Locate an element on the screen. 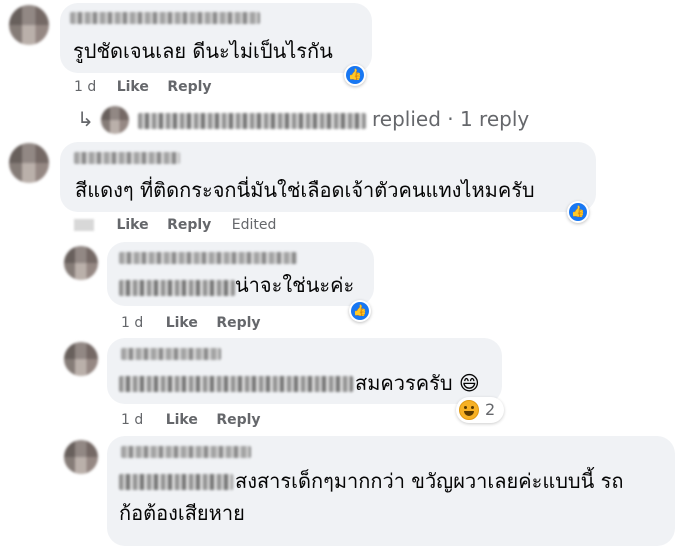  reply-arrow-icon: ↳ is located at coordinates (85, 119).